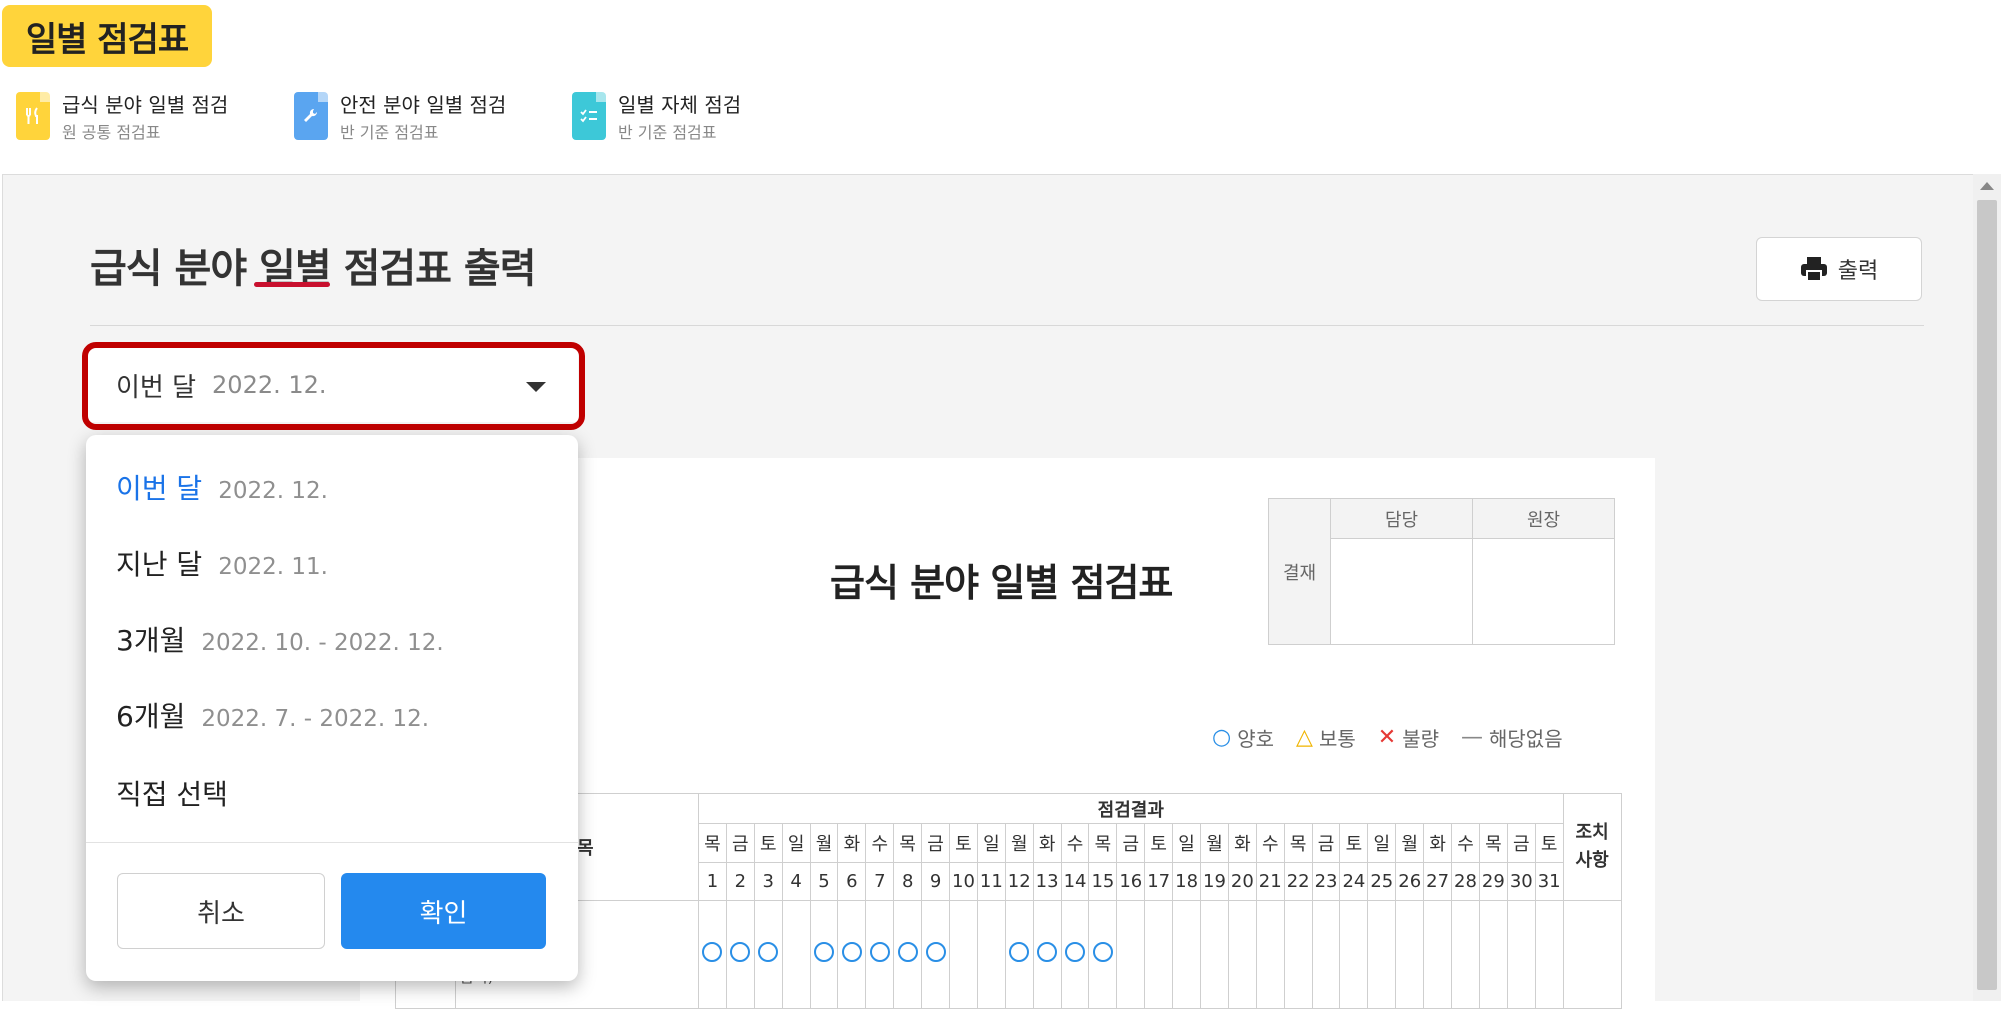  Describe the element at coordinates (33, 116) in the screenshot. I see `fork-knife-icon` at that location.